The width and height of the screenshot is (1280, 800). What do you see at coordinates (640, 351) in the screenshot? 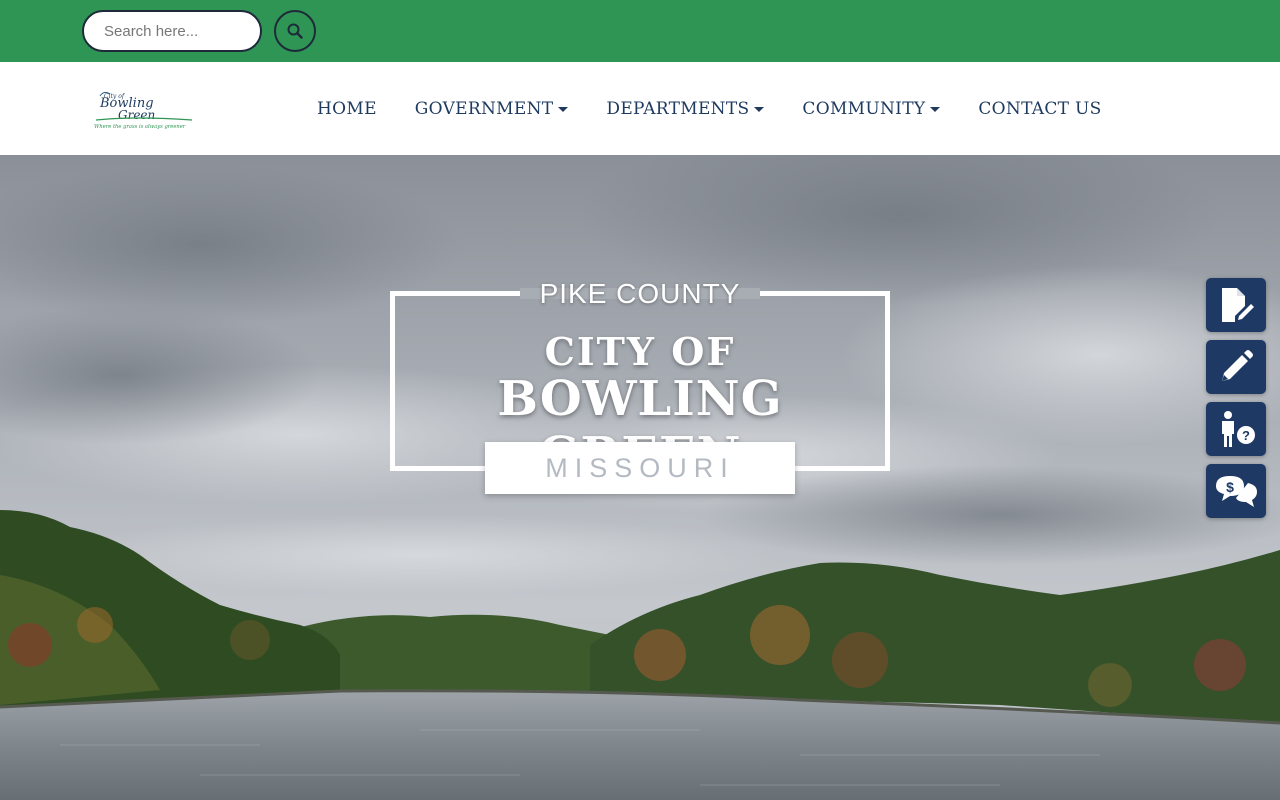
I see `emblem-city-prefix: CITY OF` at bounding box center [640, 351].